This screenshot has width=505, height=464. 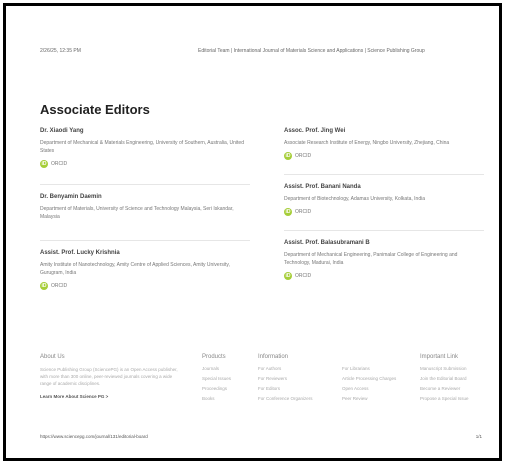 I want to click on footer-link: Manuscript Submission, so click(x=443, y=368).